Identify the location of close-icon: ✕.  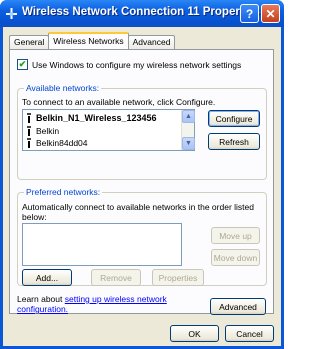
(270, 13).